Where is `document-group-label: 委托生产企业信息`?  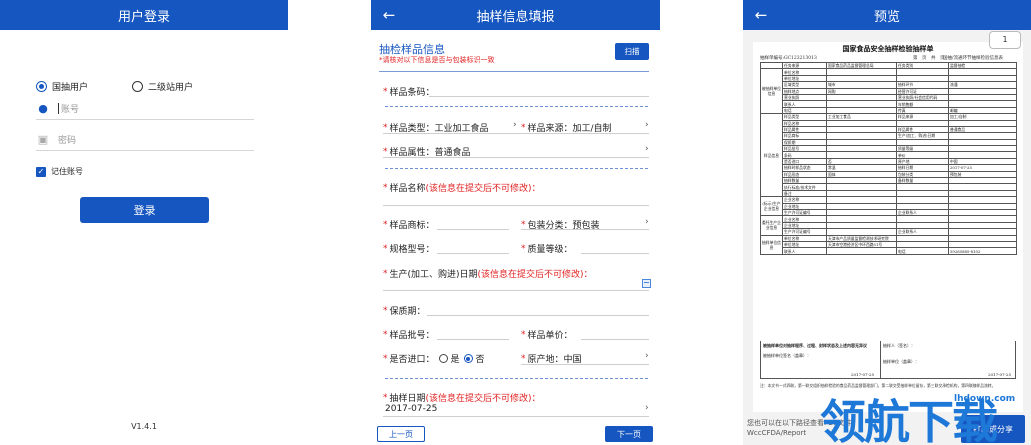
document-group-label: 委托生产企业信息 is located at coordinates (771, 225).